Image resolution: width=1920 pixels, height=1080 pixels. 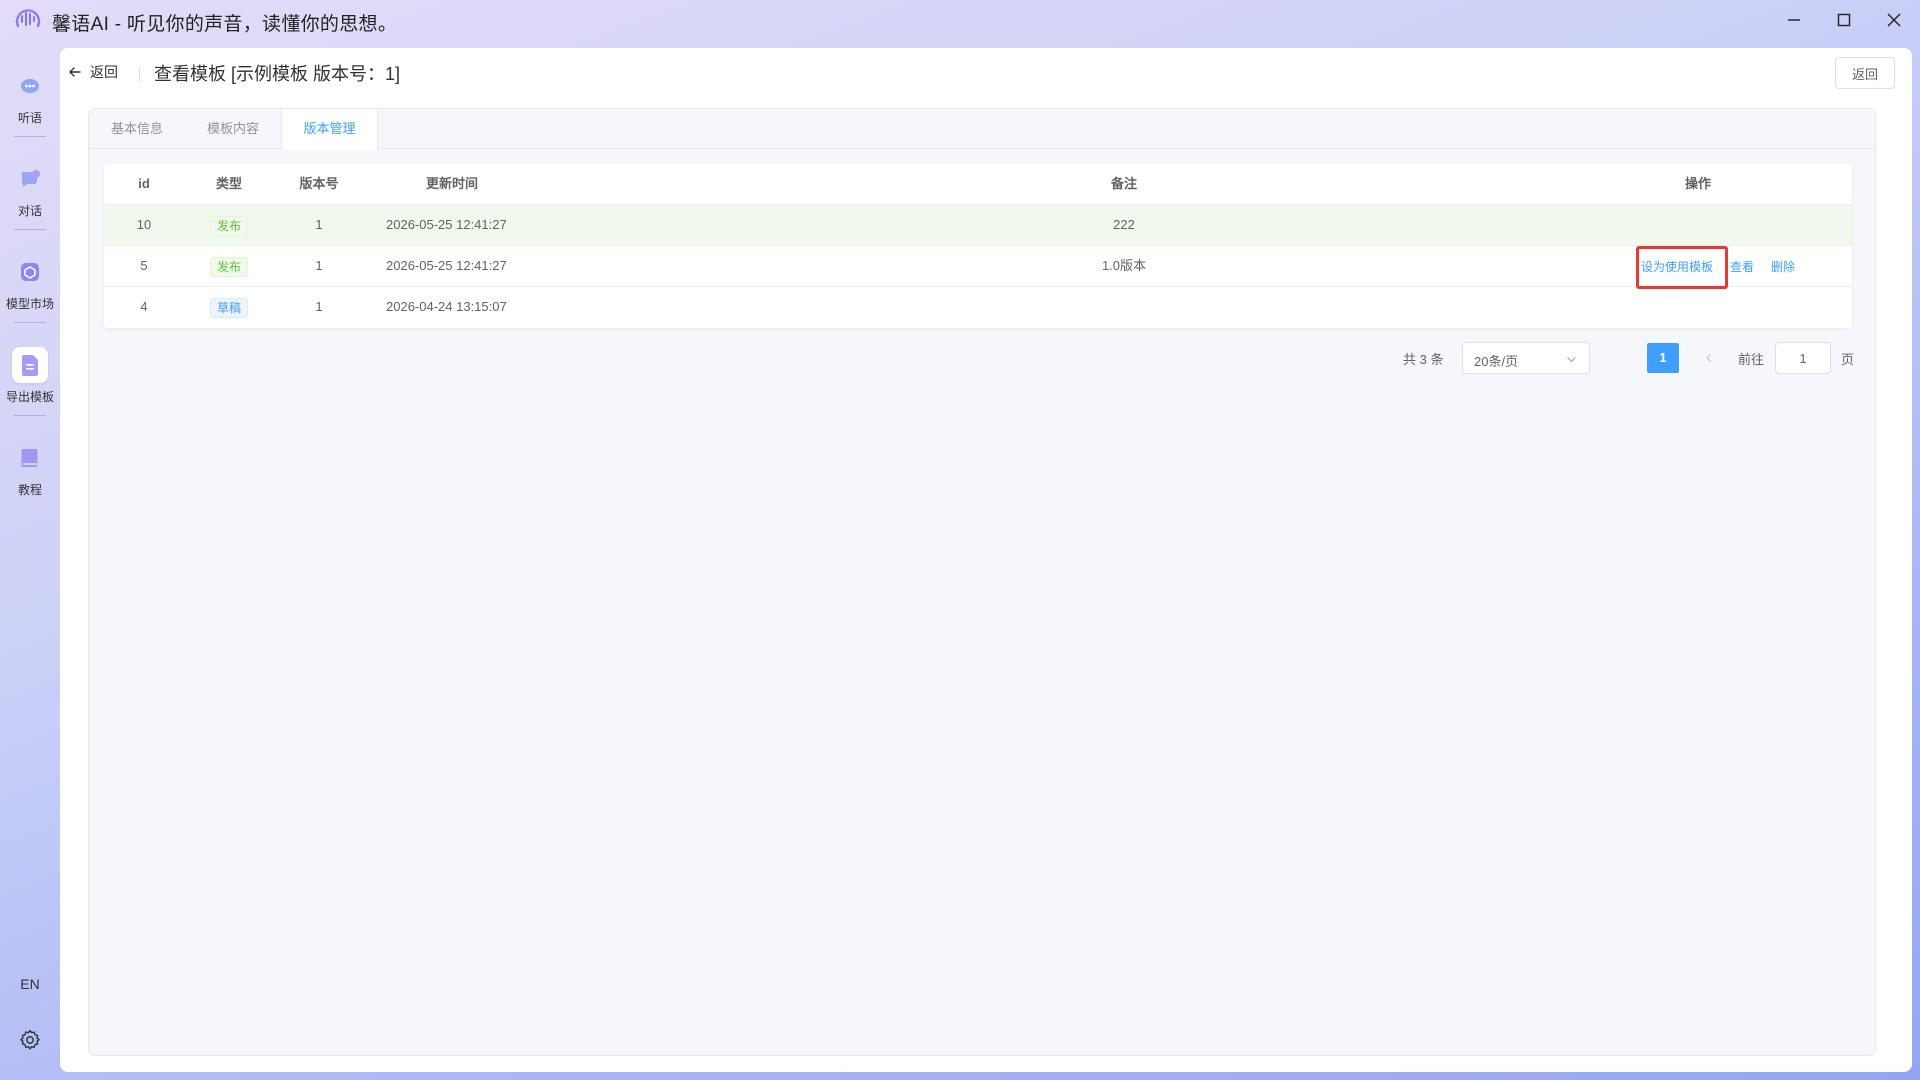 I want to click on window-title: 馨语AI - 听见你的声音，读懂你的思想。, so click(x=225, y=24).